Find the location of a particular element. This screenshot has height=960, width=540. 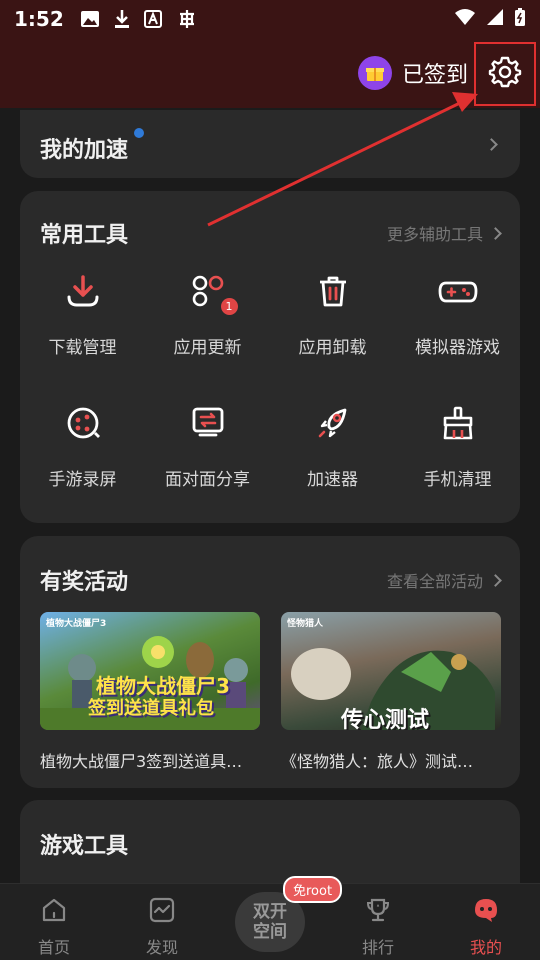

game-tools-title: 游戏工具 is located at coordinates (84, 846).